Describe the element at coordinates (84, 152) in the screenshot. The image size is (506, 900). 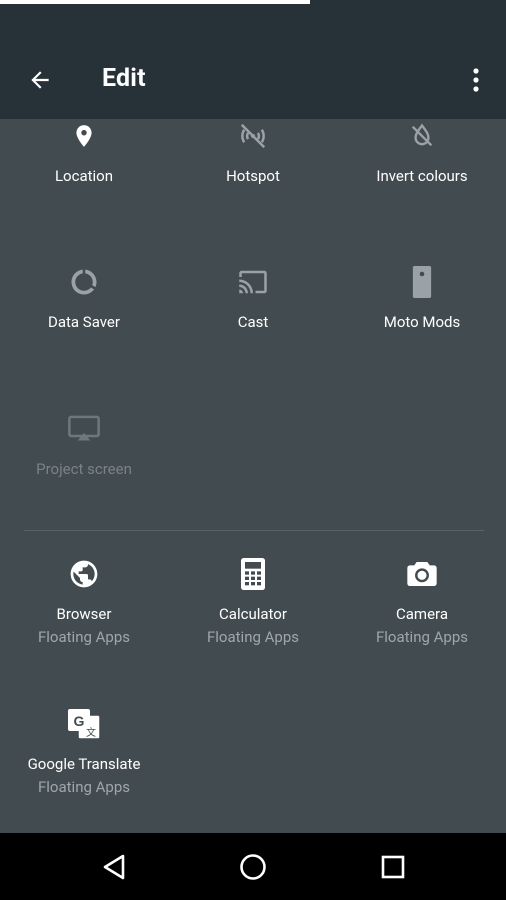
I see `tile-location: Location` at that location.